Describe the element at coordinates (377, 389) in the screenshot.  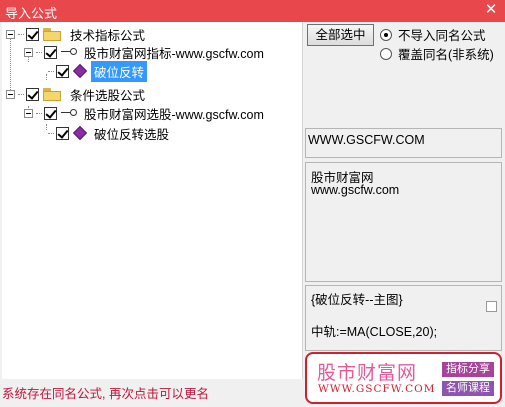
I see `watermark-url: WWW.GSCFW.COM` at that location.